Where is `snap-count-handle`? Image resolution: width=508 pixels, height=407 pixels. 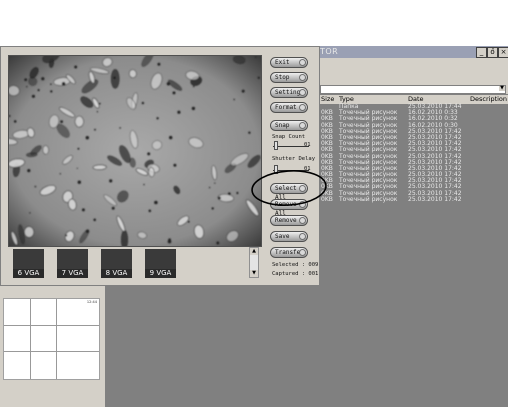
snap-count-handle is located at coordinates (276, 145).